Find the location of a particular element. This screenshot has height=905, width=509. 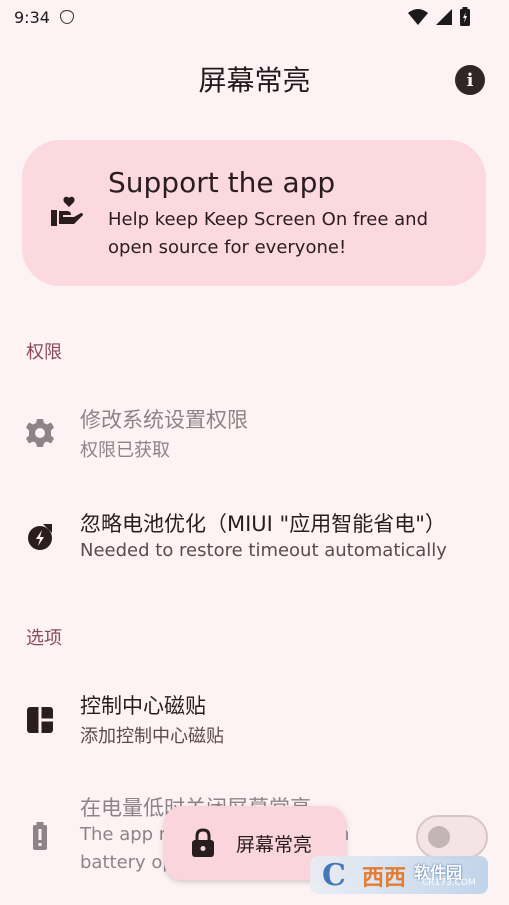

dashboard-icon is located at coordinates (40, 720).